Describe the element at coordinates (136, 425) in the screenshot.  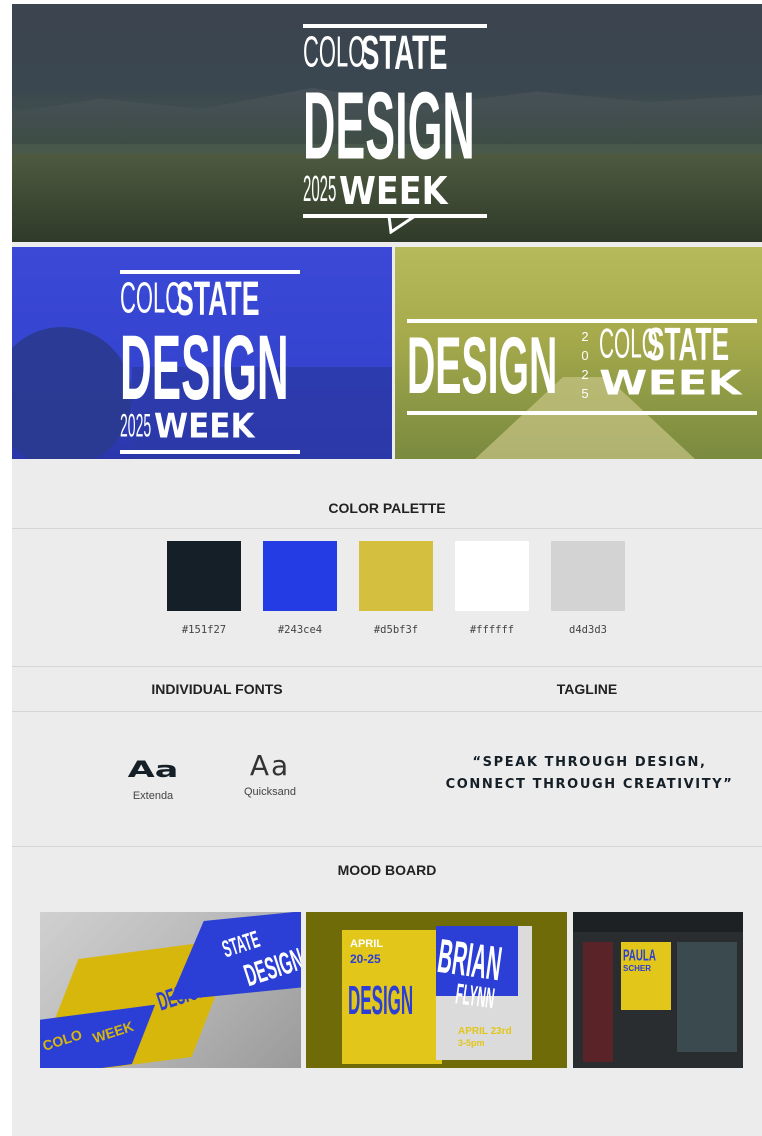
I see `logo-blue-year: 2025` at that location.